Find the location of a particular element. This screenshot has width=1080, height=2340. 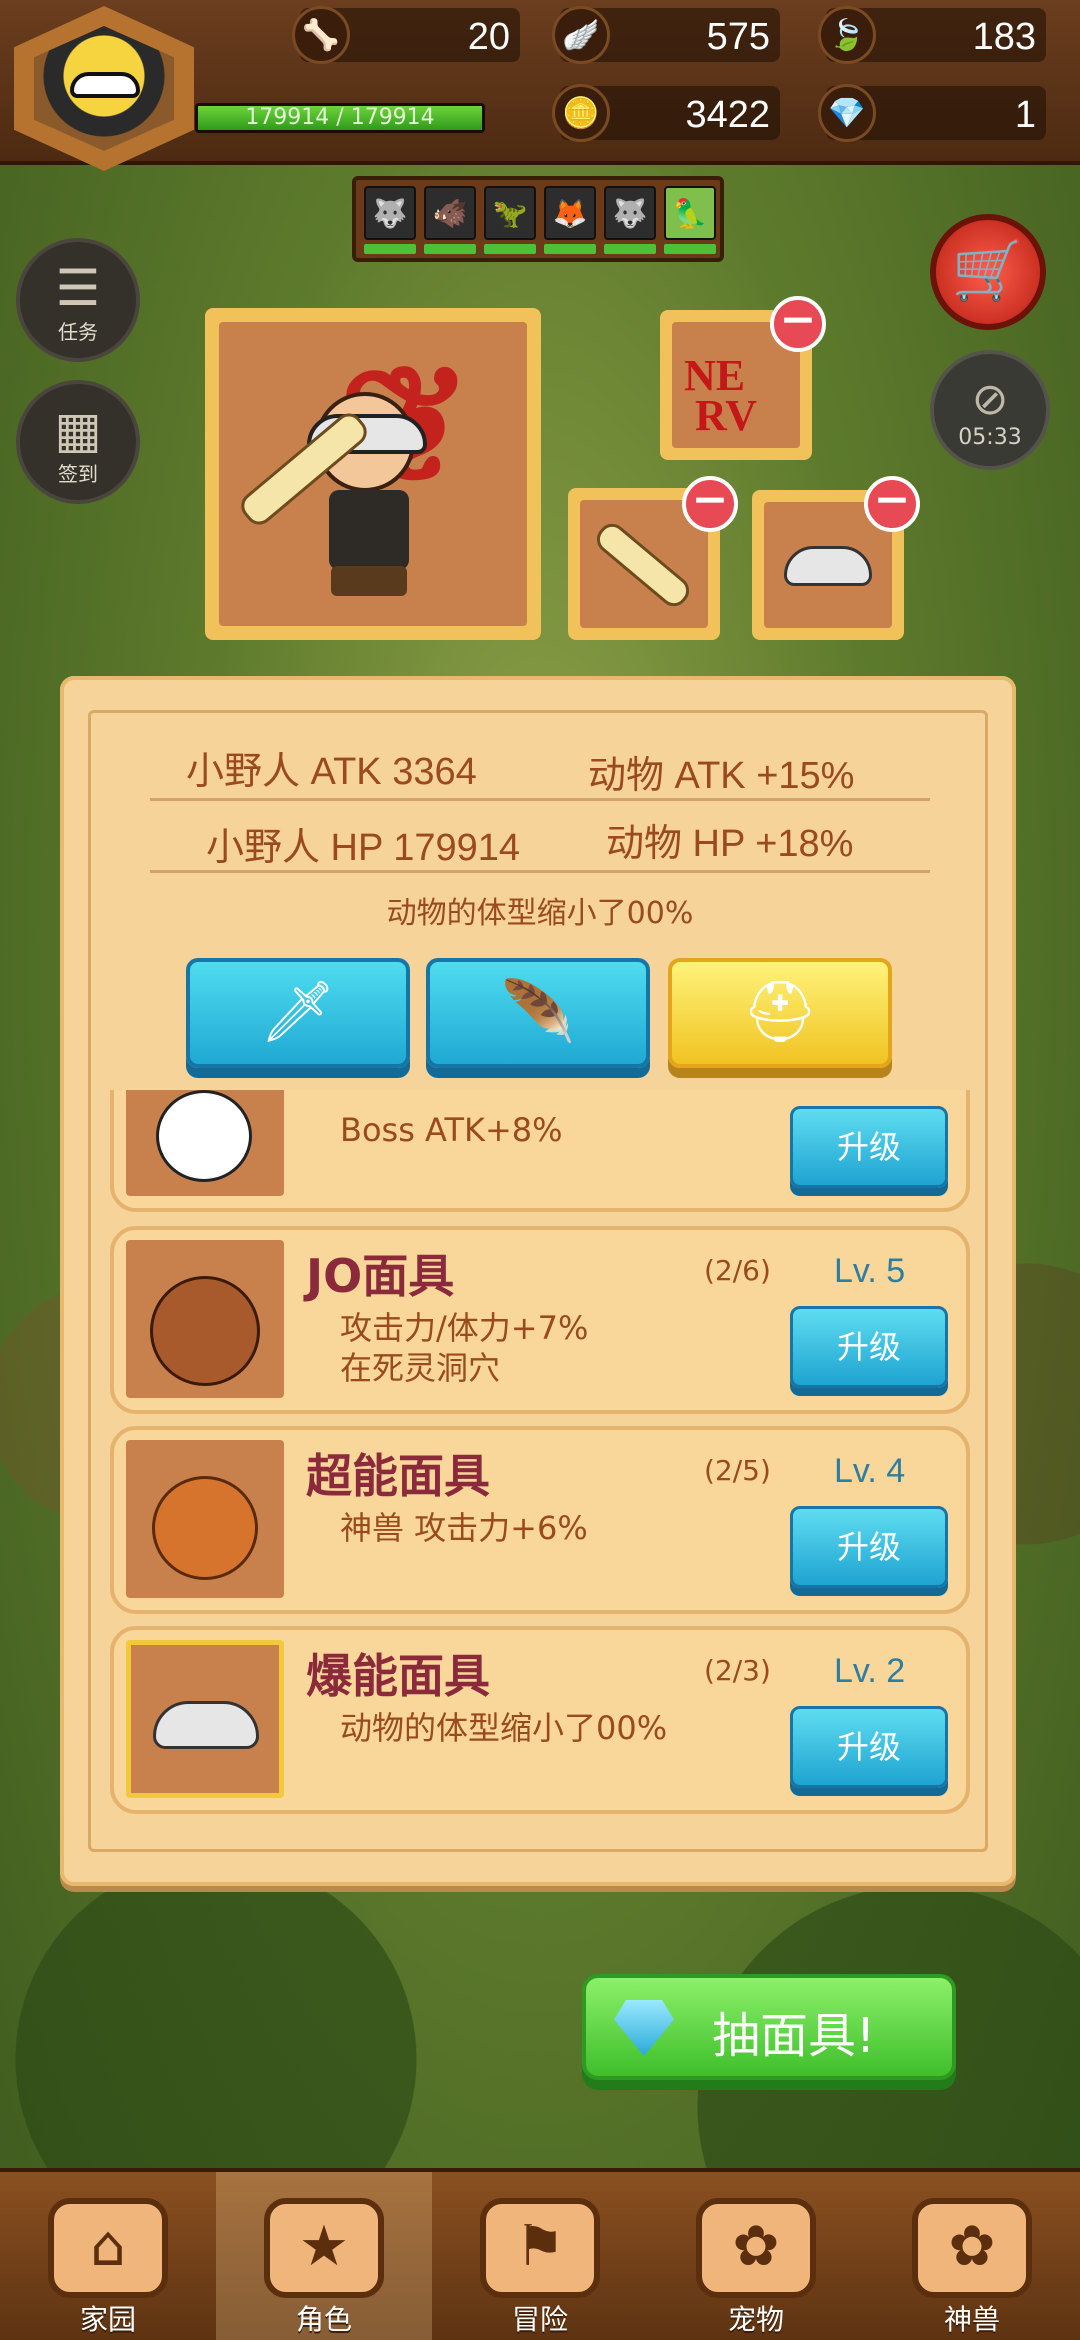

unequip-weapon-button: − is located at coordinates (710, 504).